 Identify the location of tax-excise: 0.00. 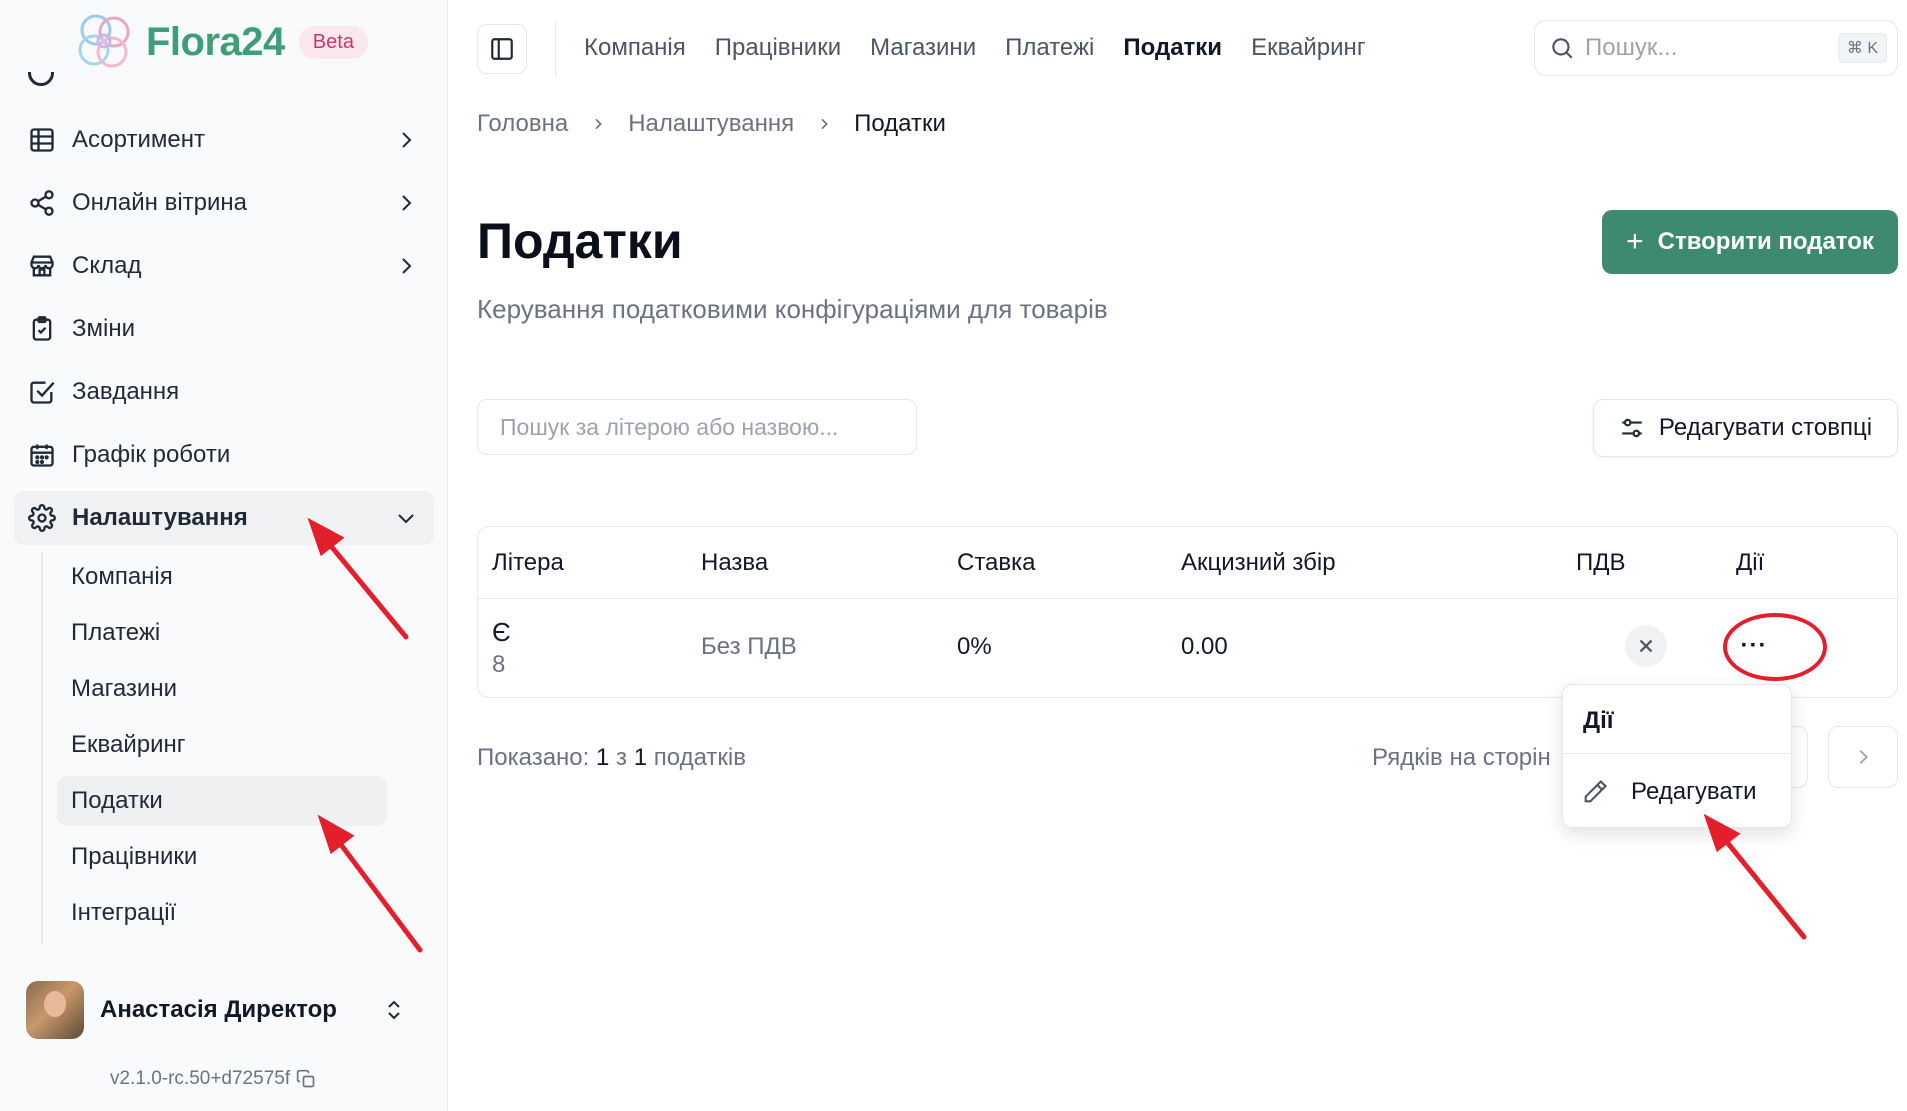
(1204, 646).